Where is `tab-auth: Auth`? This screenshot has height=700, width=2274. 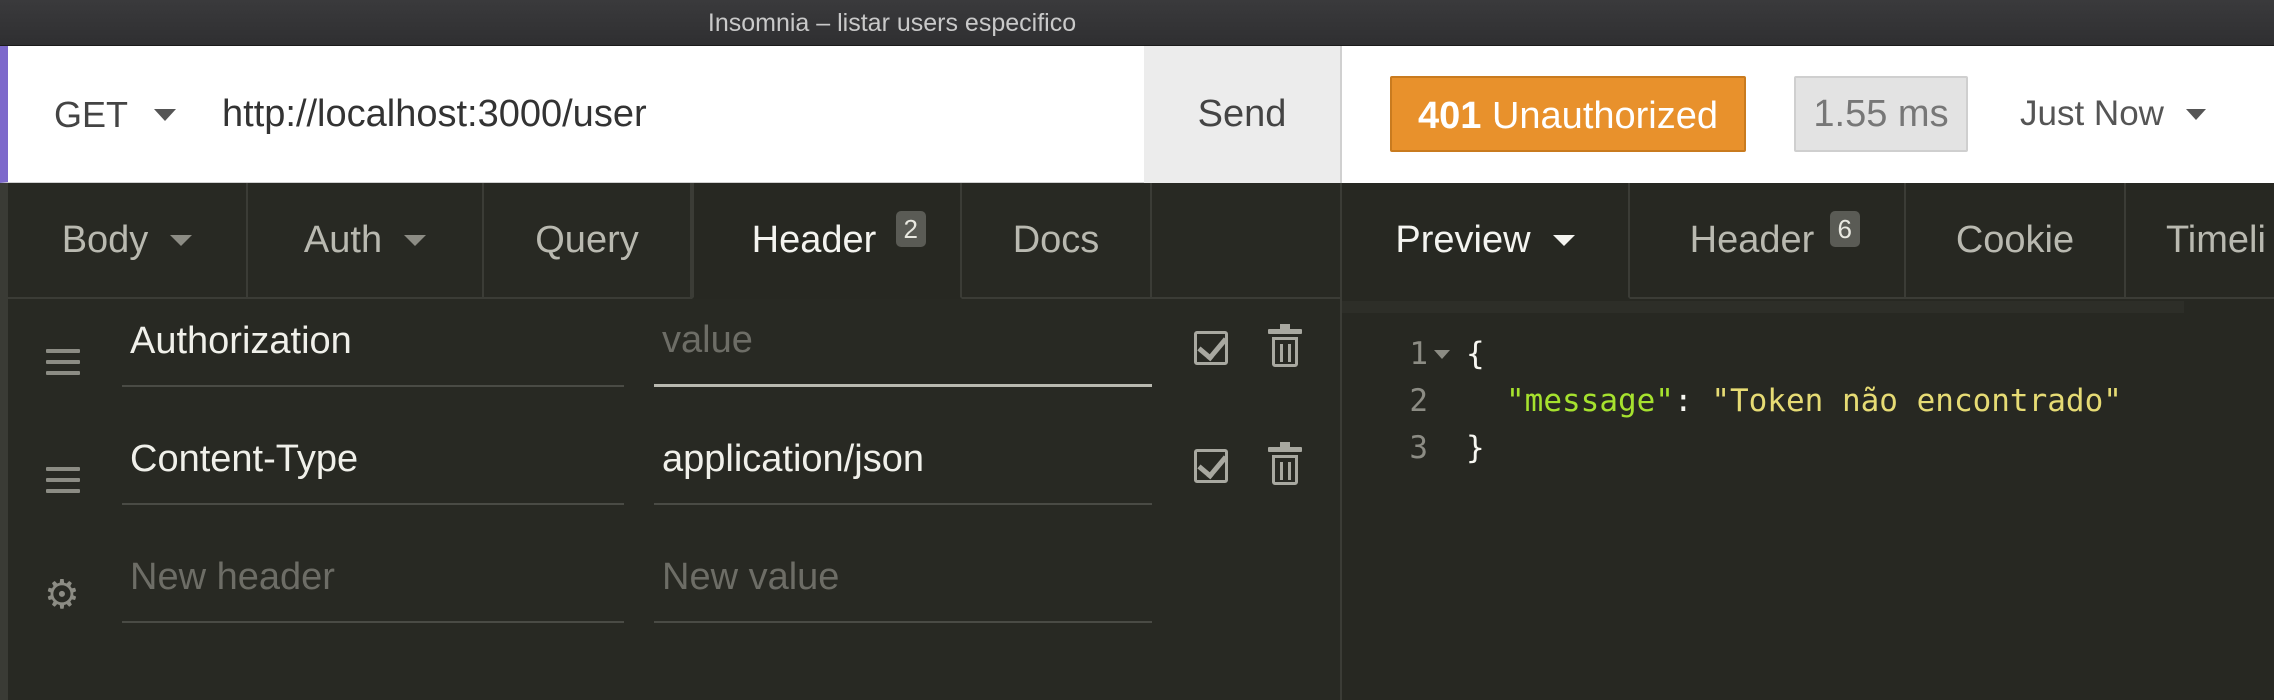
tab-auth: Auth is located at coordinates (366, 241).